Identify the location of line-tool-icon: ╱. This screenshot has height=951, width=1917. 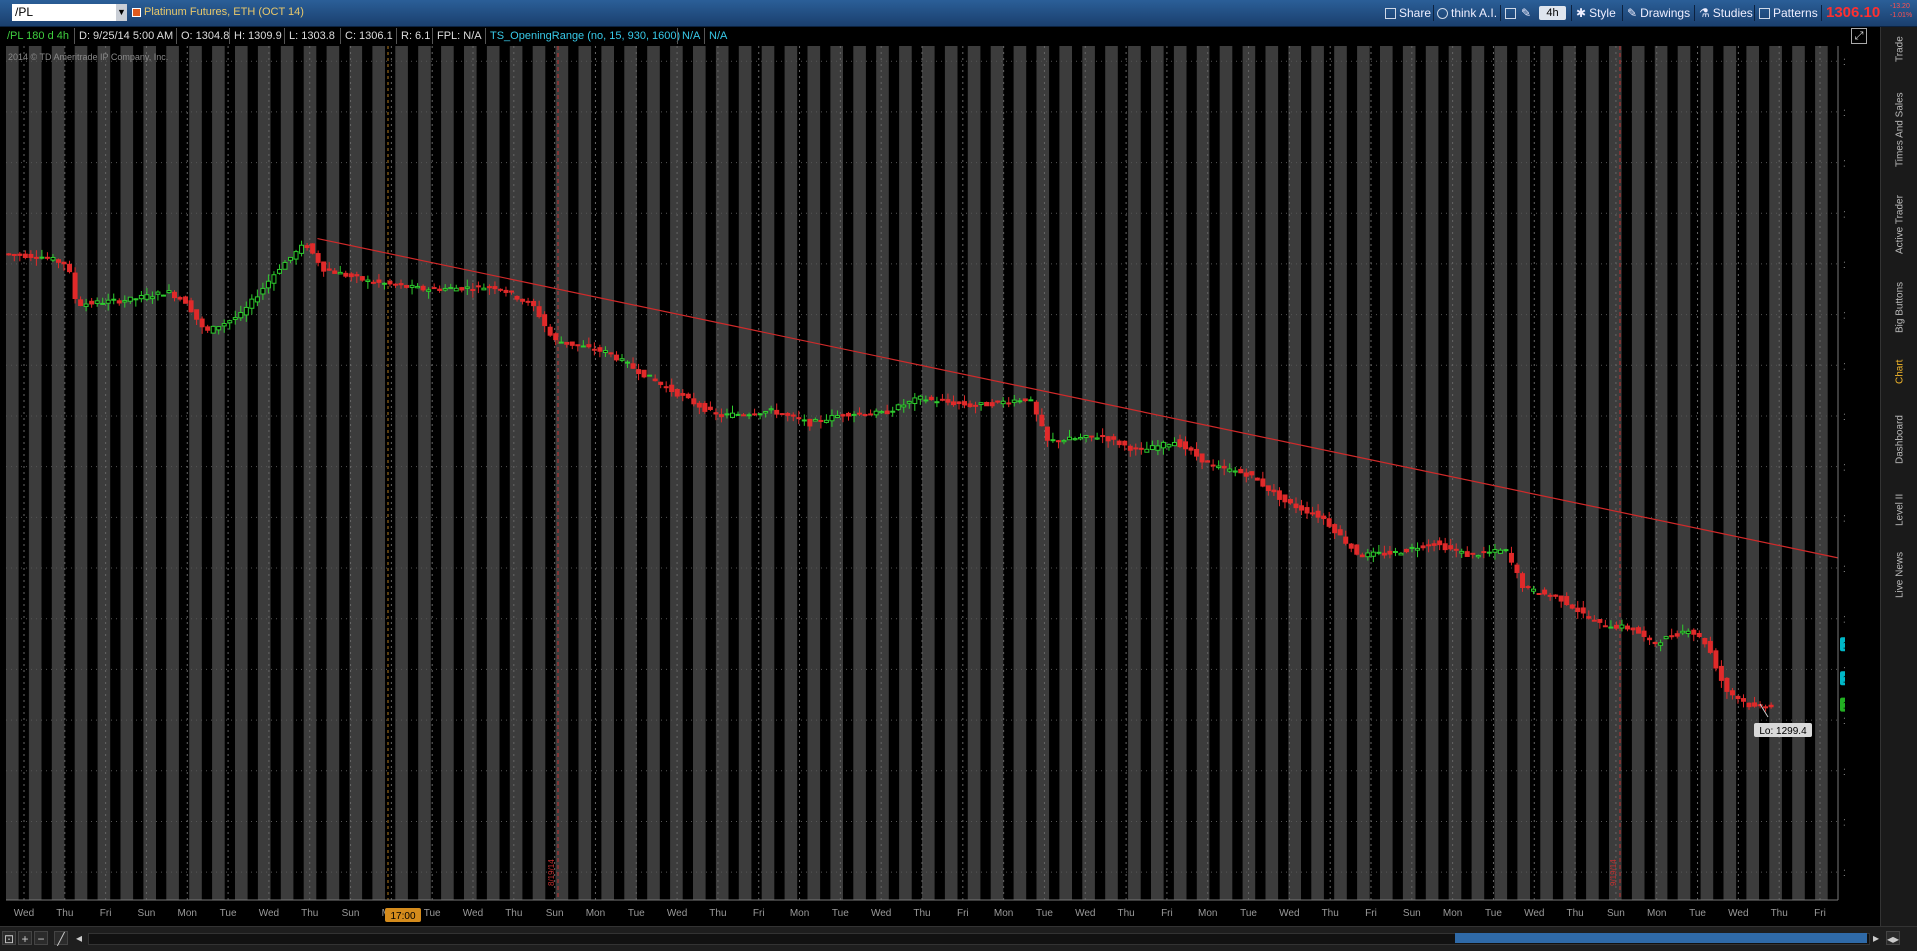
(61, 938).